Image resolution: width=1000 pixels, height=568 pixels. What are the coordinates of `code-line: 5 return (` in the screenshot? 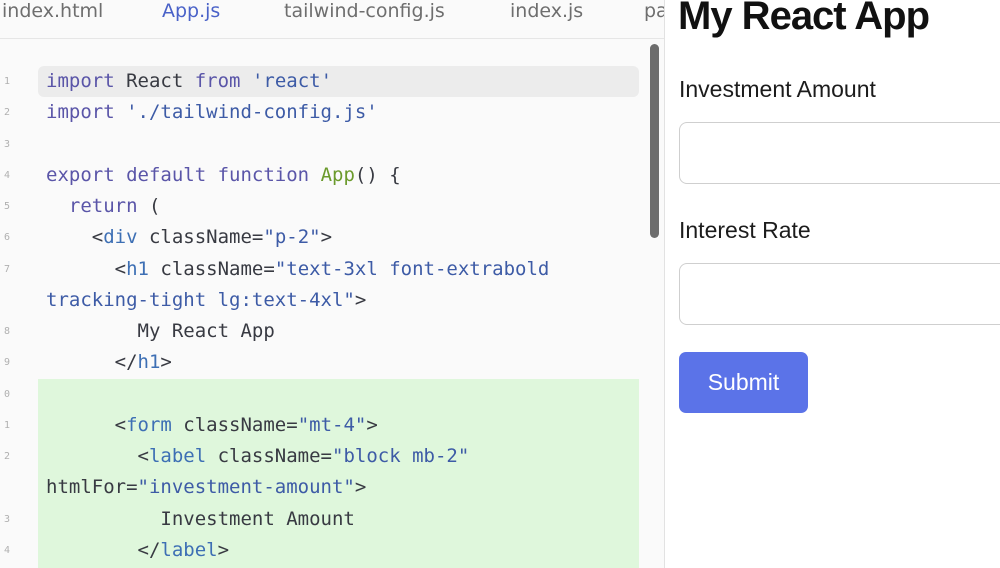 It's located at (320, 206).